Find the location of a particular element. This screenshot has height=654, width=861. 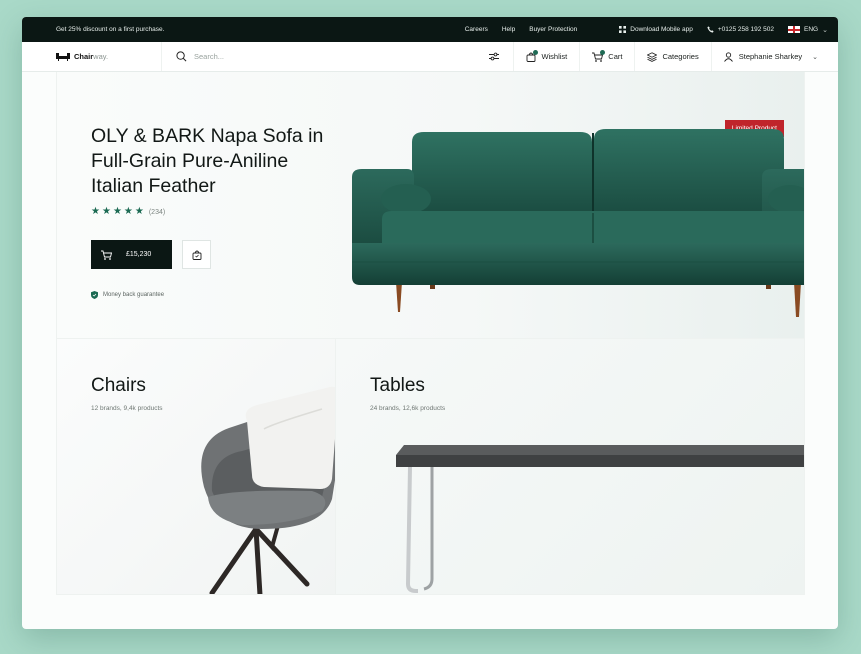

careers-link: Careers is located at coordinates (476, 29).